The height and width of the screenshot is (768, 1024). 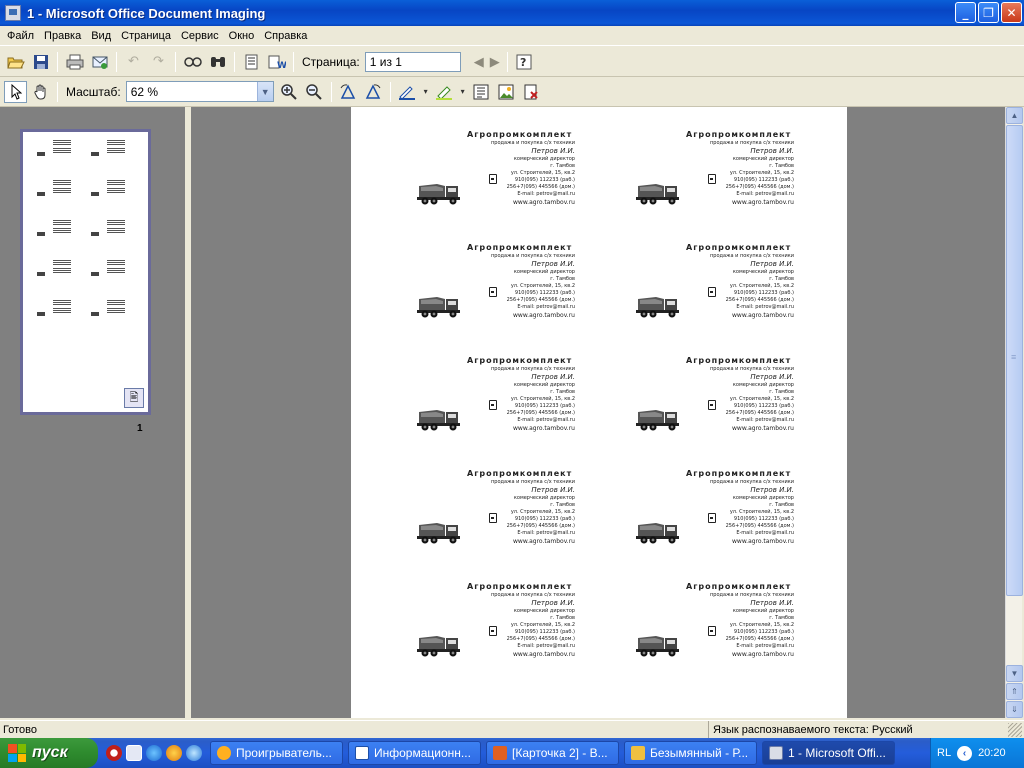 I want to click on minimize-button: _, so click(x=965, y=12).